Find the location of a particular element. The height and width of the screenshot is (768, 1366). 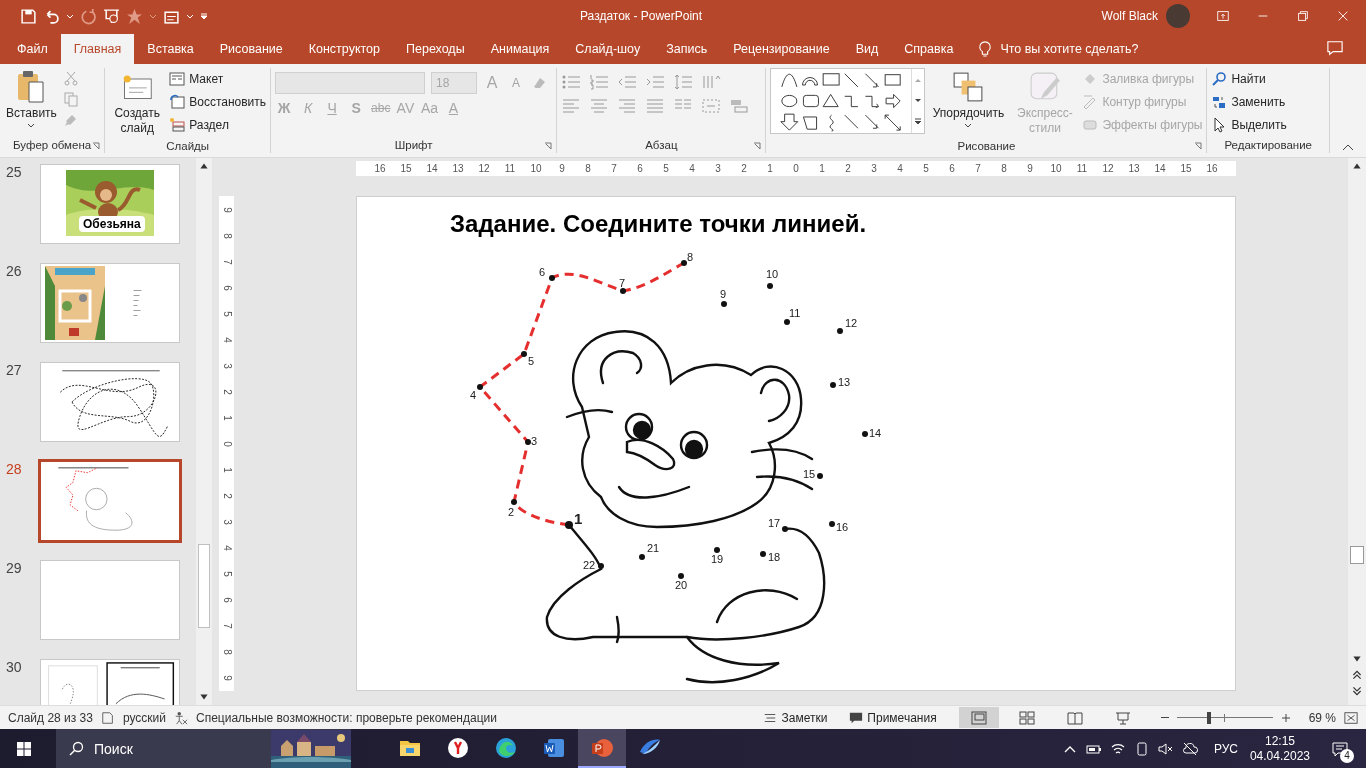

spellcheck-icon is located at coordinates (107, 717).